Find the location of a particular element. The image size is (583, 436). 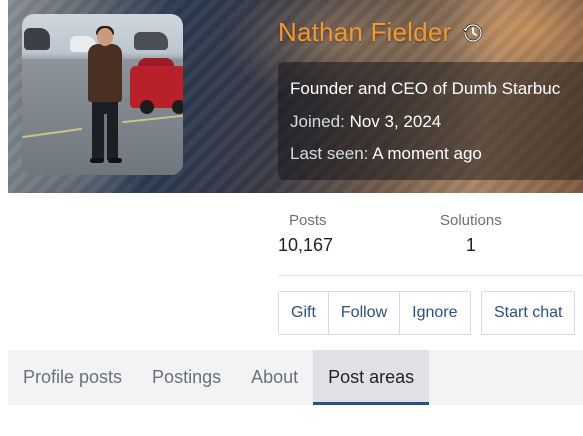

stats-divider is located at coordinates (430, 275).